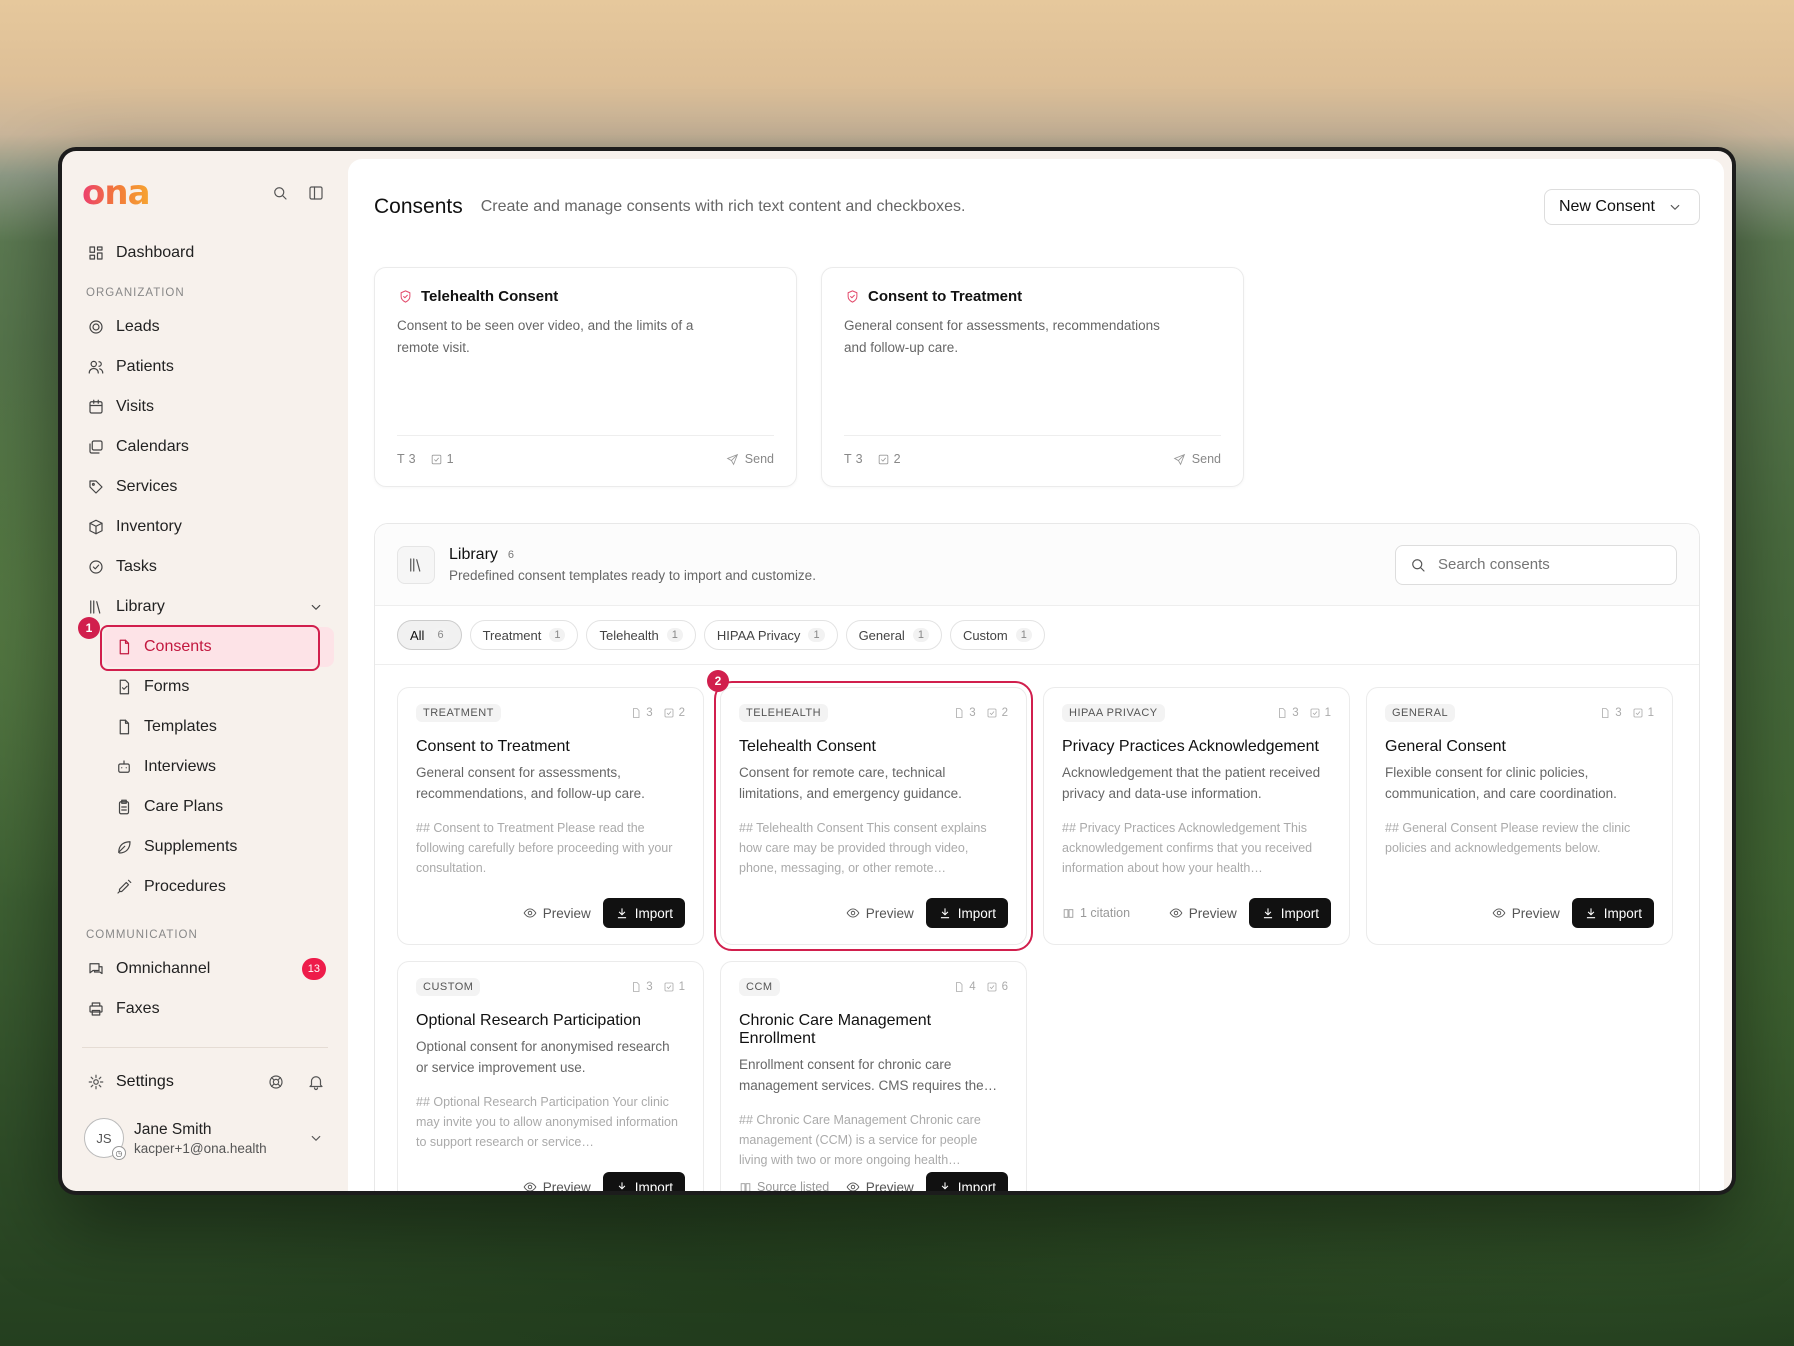 The image size is (1794, 1346). What do you see at coordinates (881, 635) in the screenshot?
I see `chip-label: General` at bounding box center [881, 635].